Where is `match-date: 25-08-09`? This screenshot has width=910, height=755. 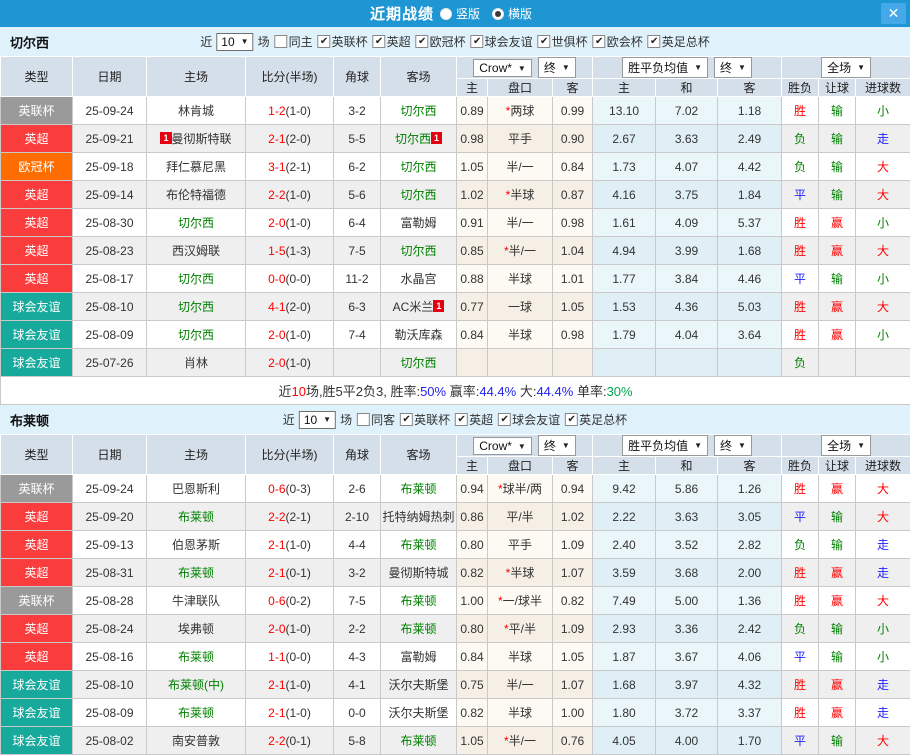
match-date: 25-08-09 is located at coordinates (110, 713).